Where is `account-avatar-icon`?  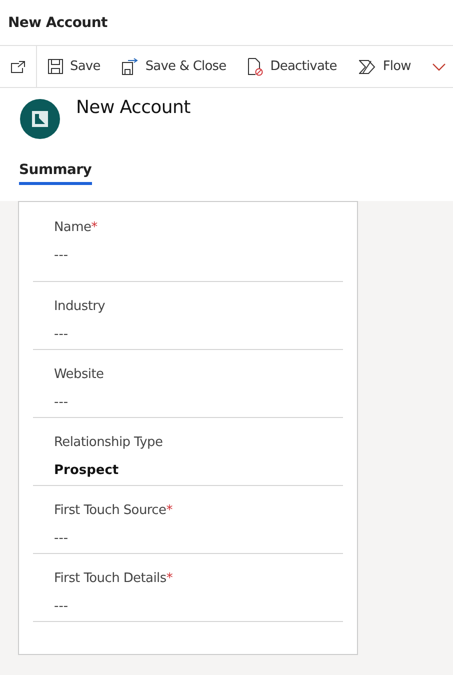
account-avatar-icon is located at coordinates (40, 119).